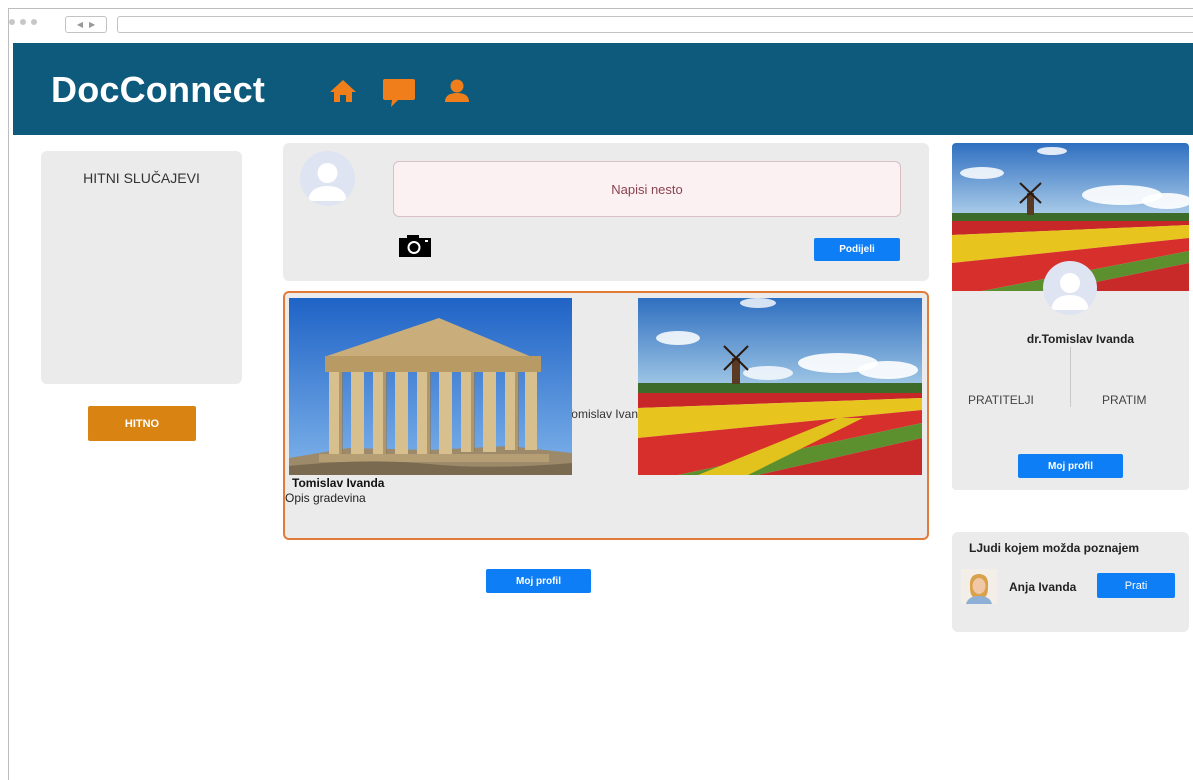 This screenshot has width=1193, height=780. Describe the element at coordinates (603, 89) in the screenshot. I see `app-header: DocConnect` at that location.